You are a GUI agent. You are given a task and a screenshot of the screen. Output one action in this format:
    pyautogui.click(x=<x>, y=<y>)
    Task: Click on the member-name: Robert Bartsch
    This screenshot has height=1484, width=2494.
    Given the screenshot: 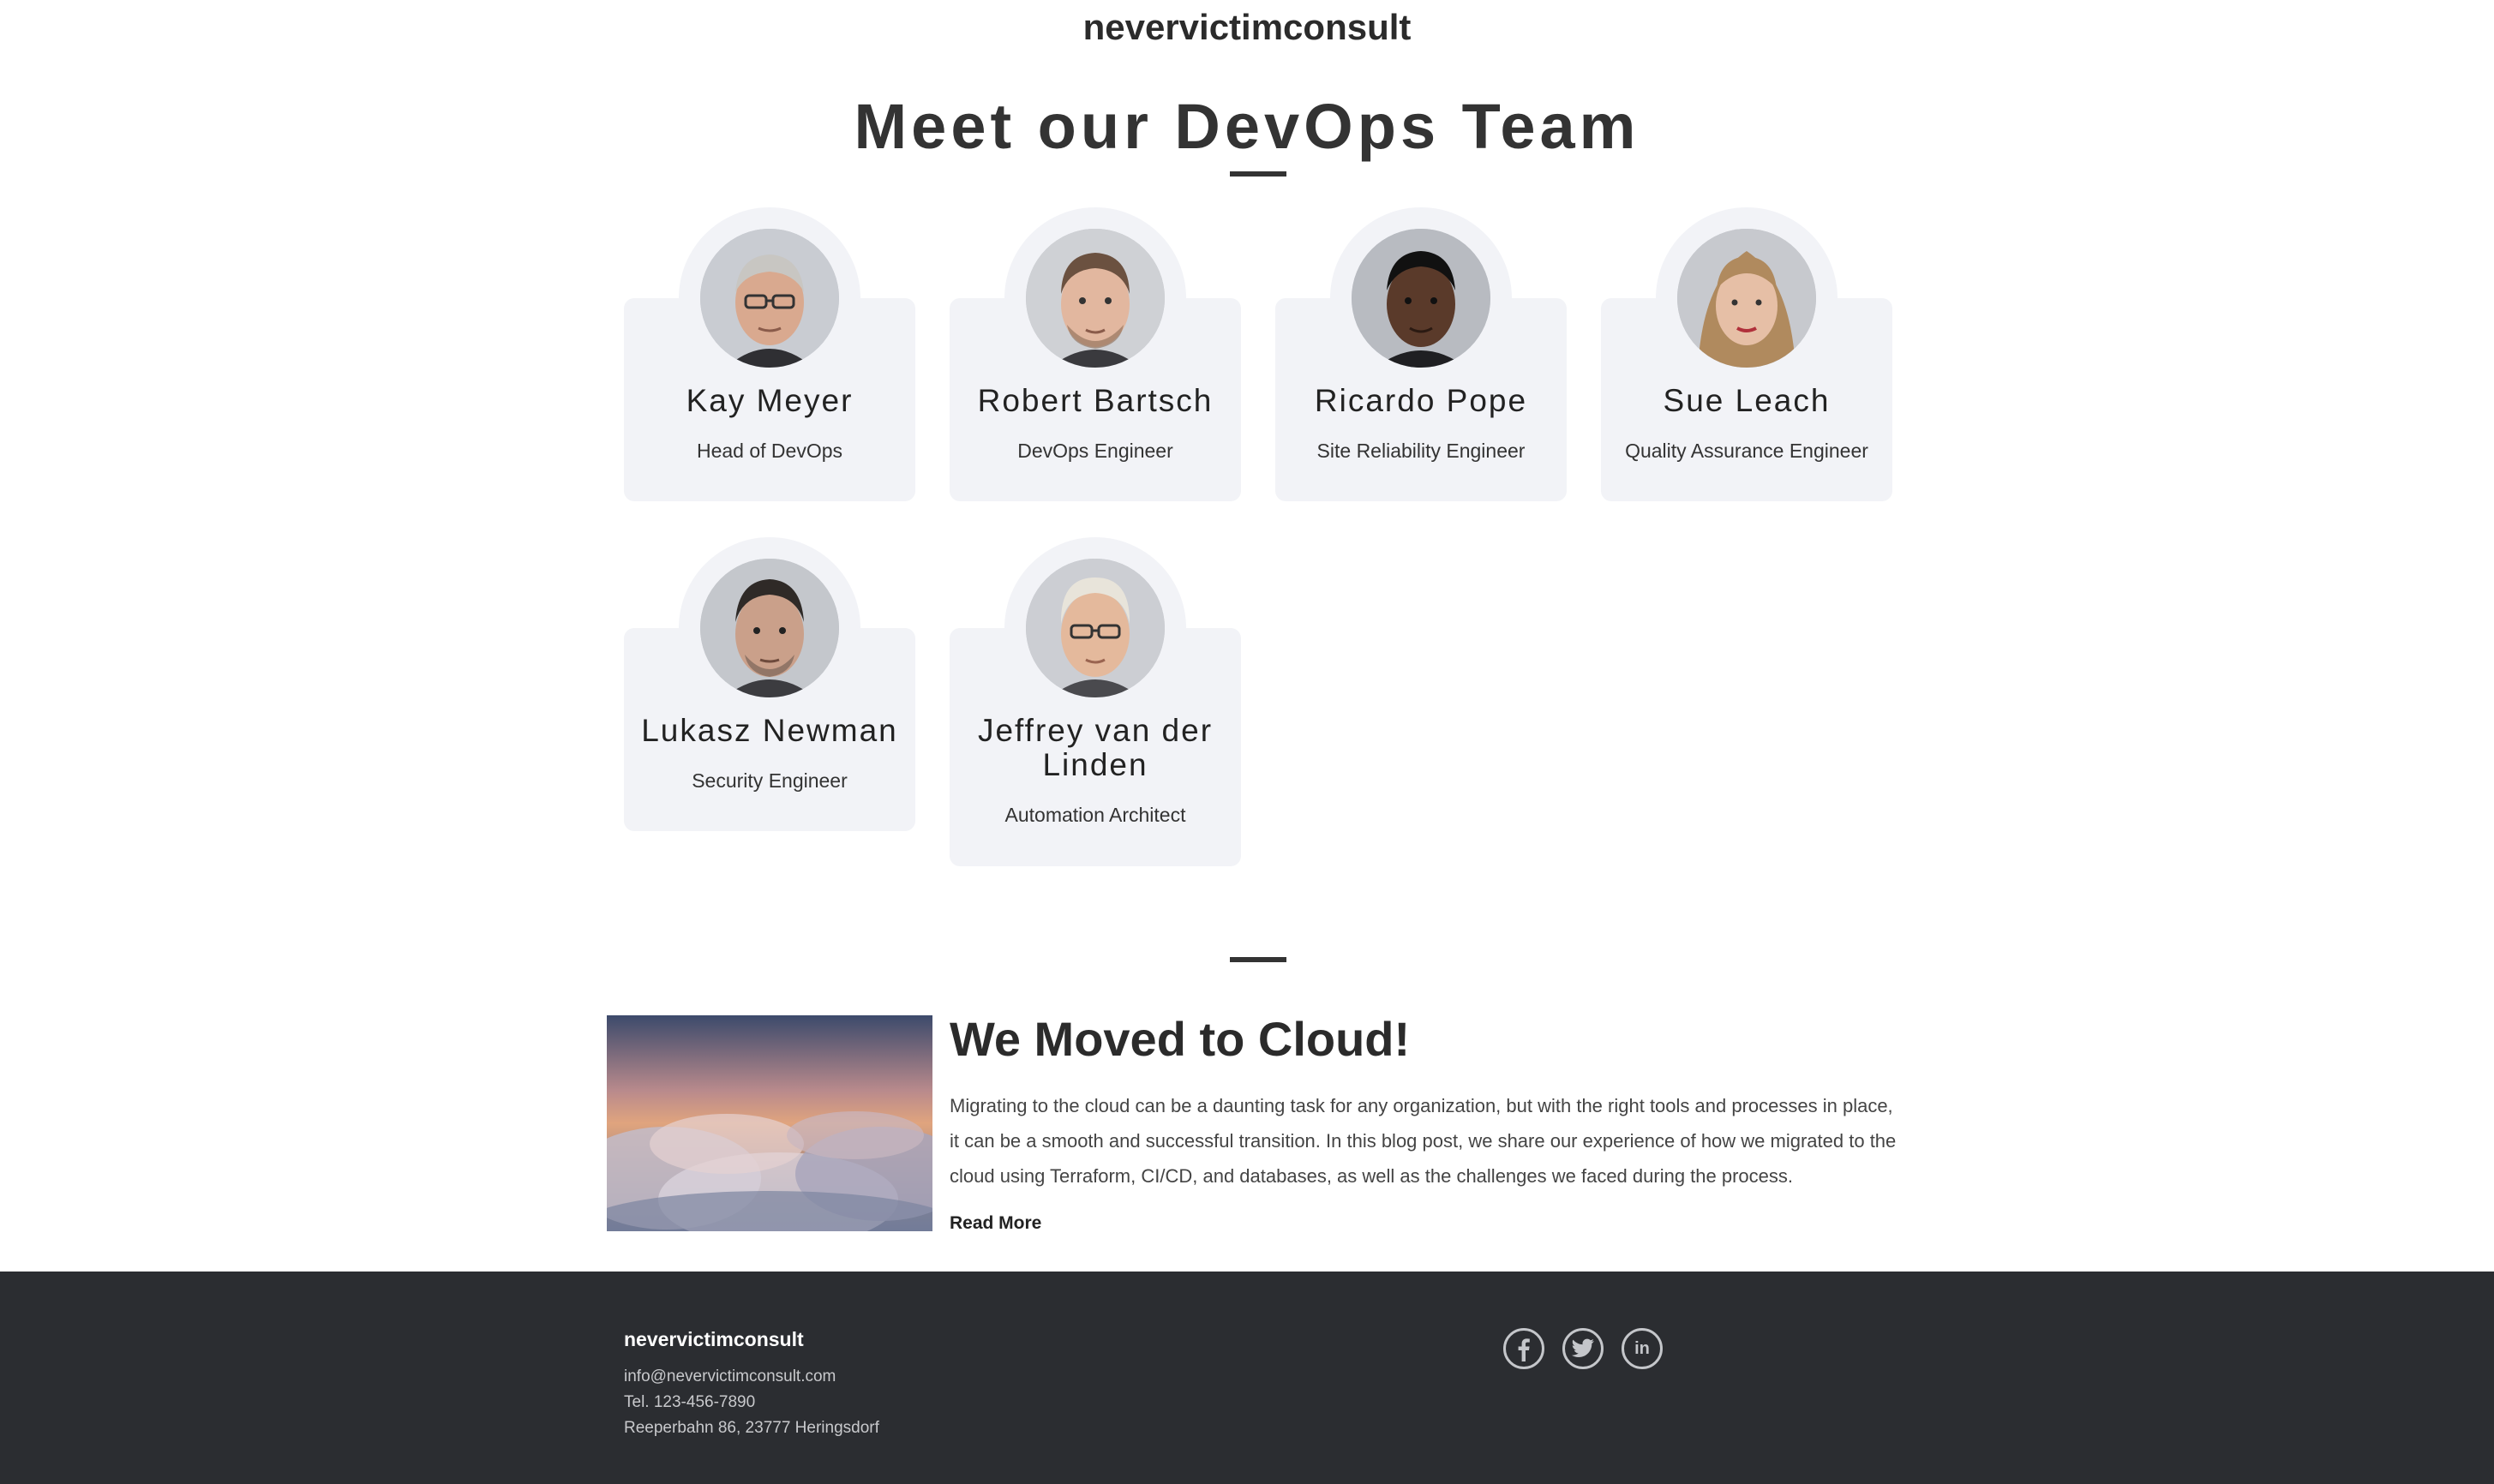 What is the action you would take?
    pyautogui.click(x=1095, y=400)
    